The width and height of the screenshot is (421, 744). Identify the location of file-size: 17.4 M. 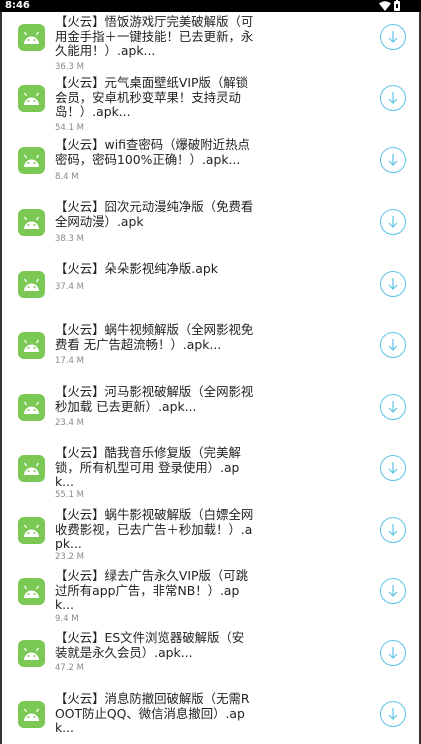
(69, 361).